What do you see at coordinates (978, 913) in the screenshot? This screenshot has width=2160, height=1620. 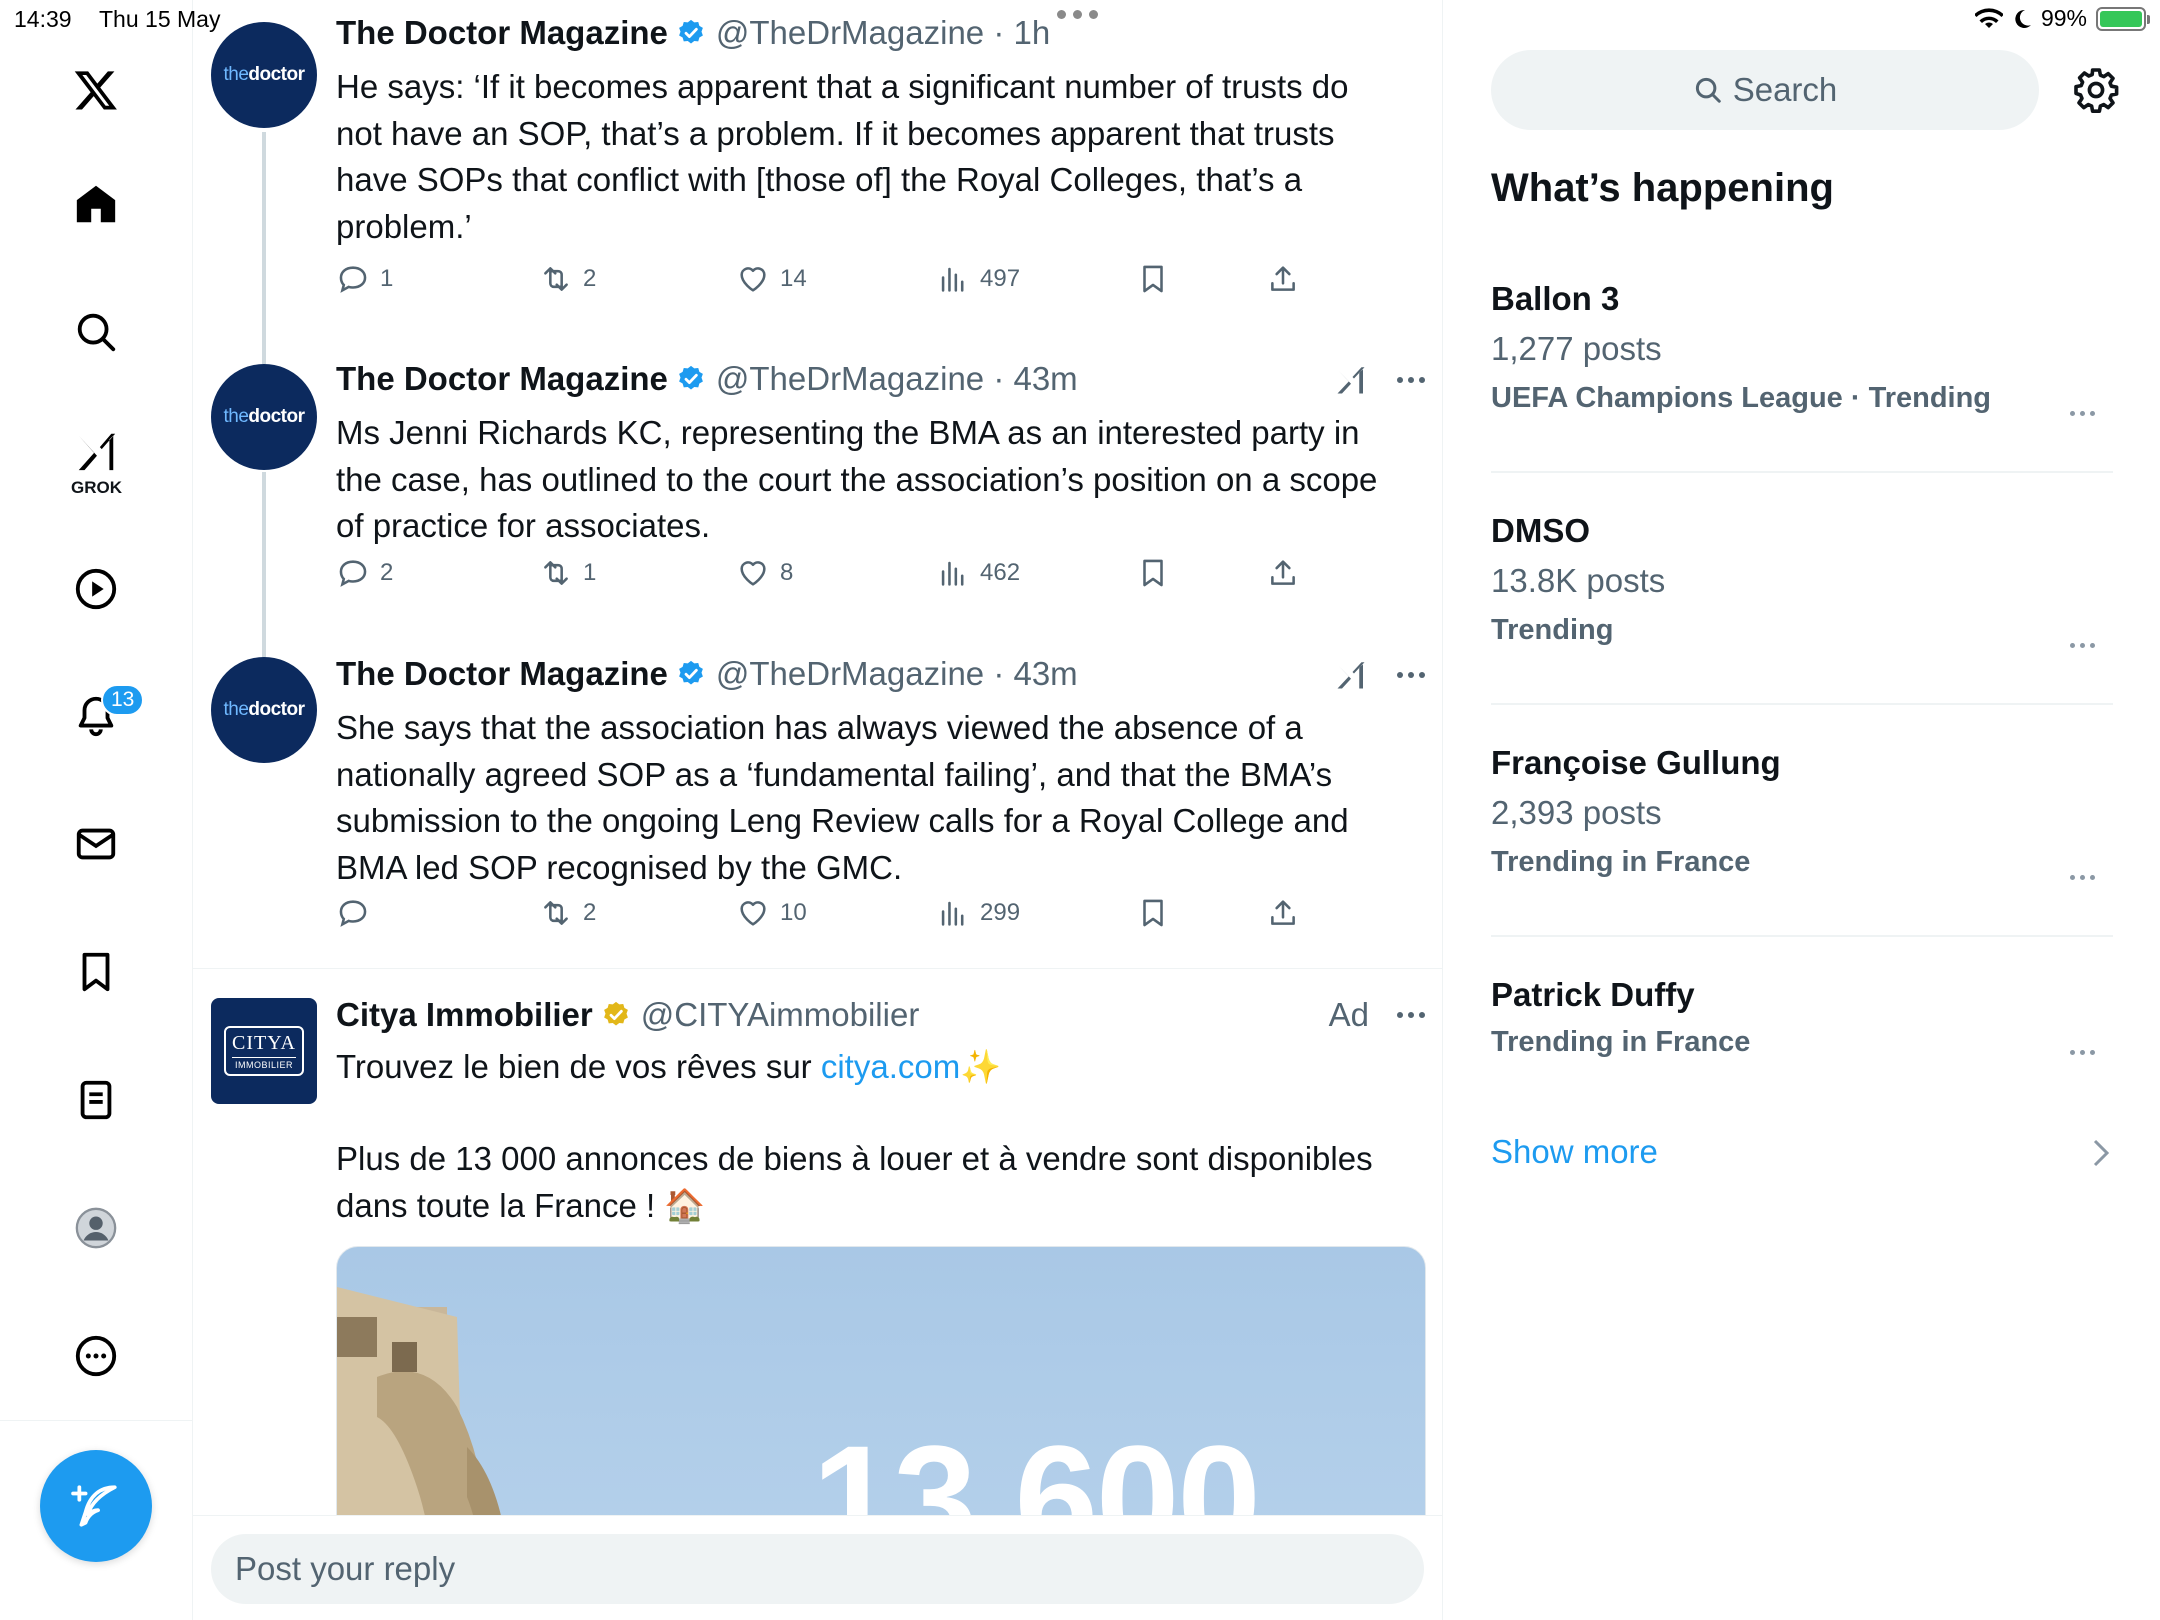 I see `views-button: 299` at bounding box center [978, 913].